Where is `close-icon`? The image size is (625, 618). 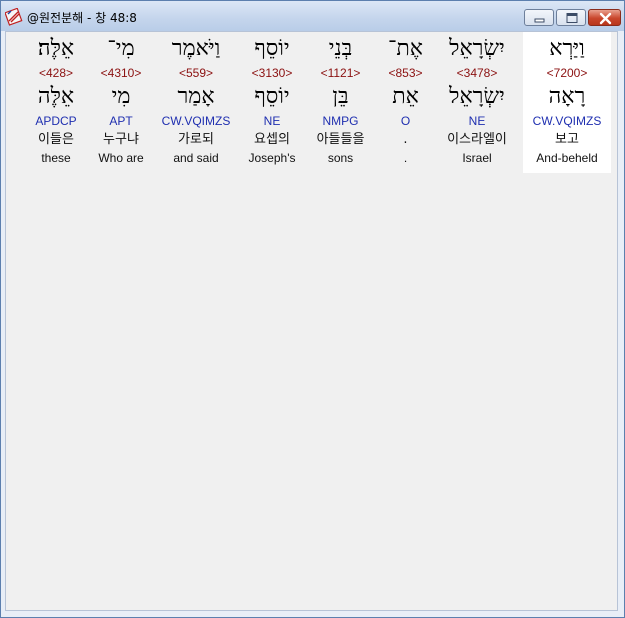 close-icon is located at coordinates (605, 18).